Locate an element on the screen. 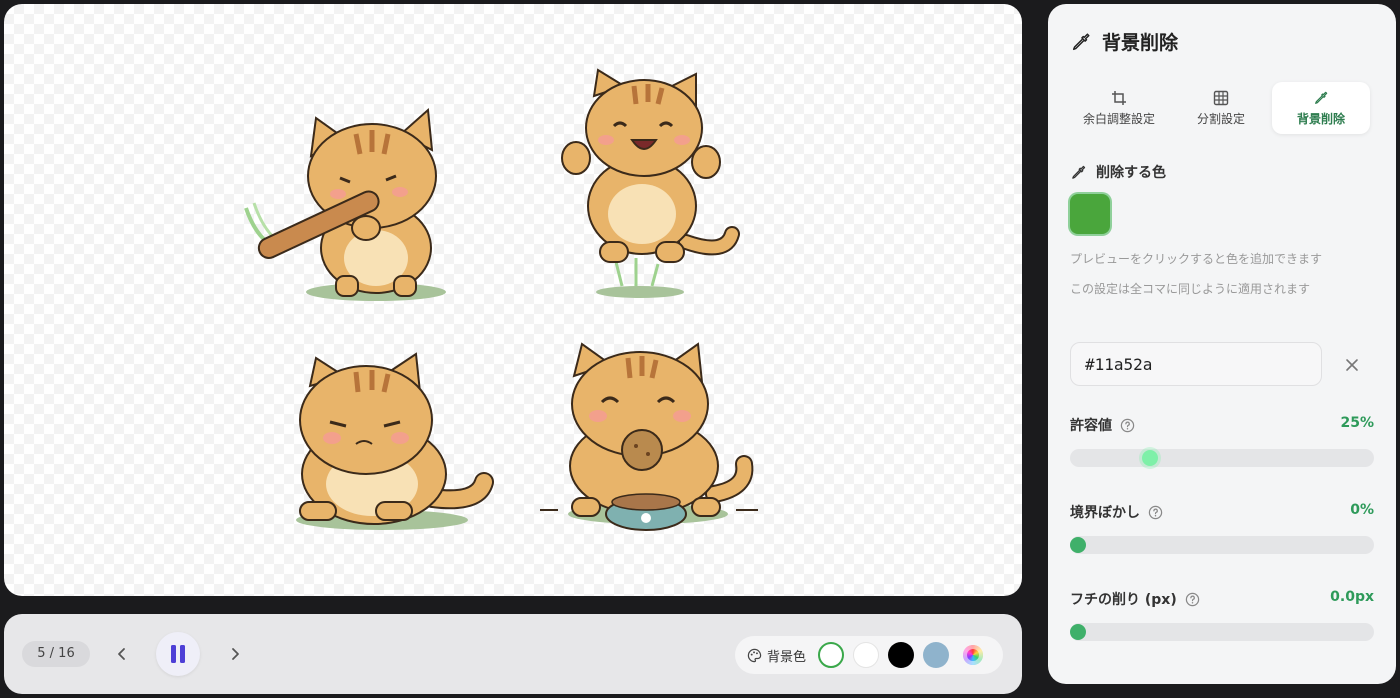 The height and width of the screenshot is (698, 1400). panel-title: 背景削除 is located at coordinates (1140, 43).